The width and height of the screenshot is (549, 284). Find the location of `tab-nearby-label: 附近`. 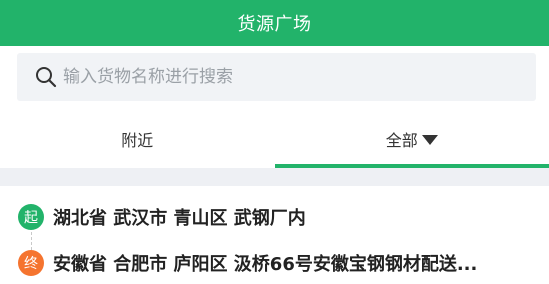

tab-nearby-label: 附近 is located at coordinates (137, 140).